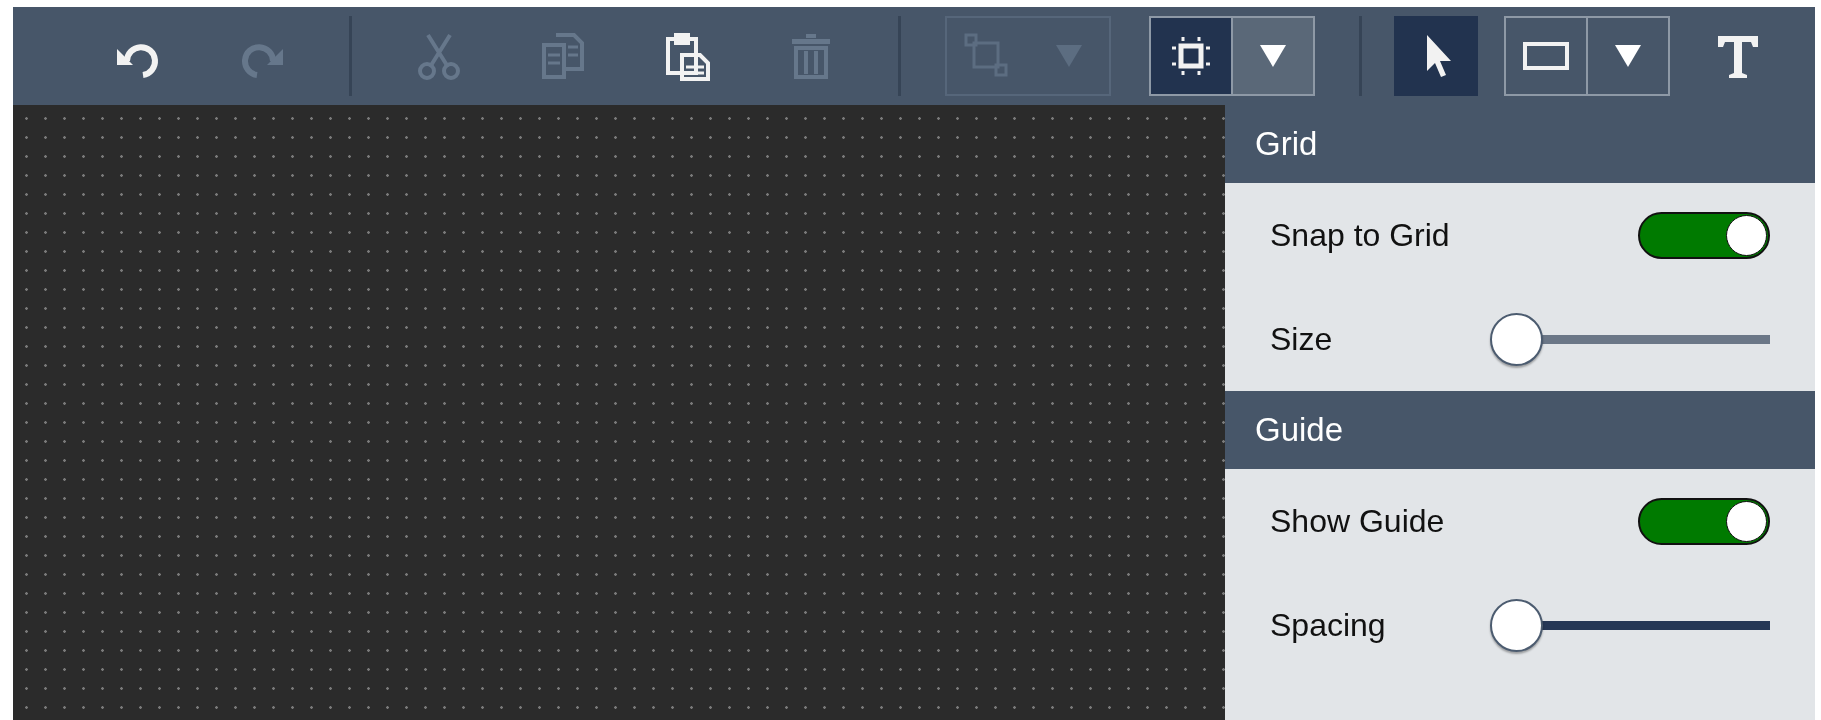 The image size is (1821, 720). Describe the element at coordinates (1520, 430) in the screenshot. I see `section-header: Guide` at that location.